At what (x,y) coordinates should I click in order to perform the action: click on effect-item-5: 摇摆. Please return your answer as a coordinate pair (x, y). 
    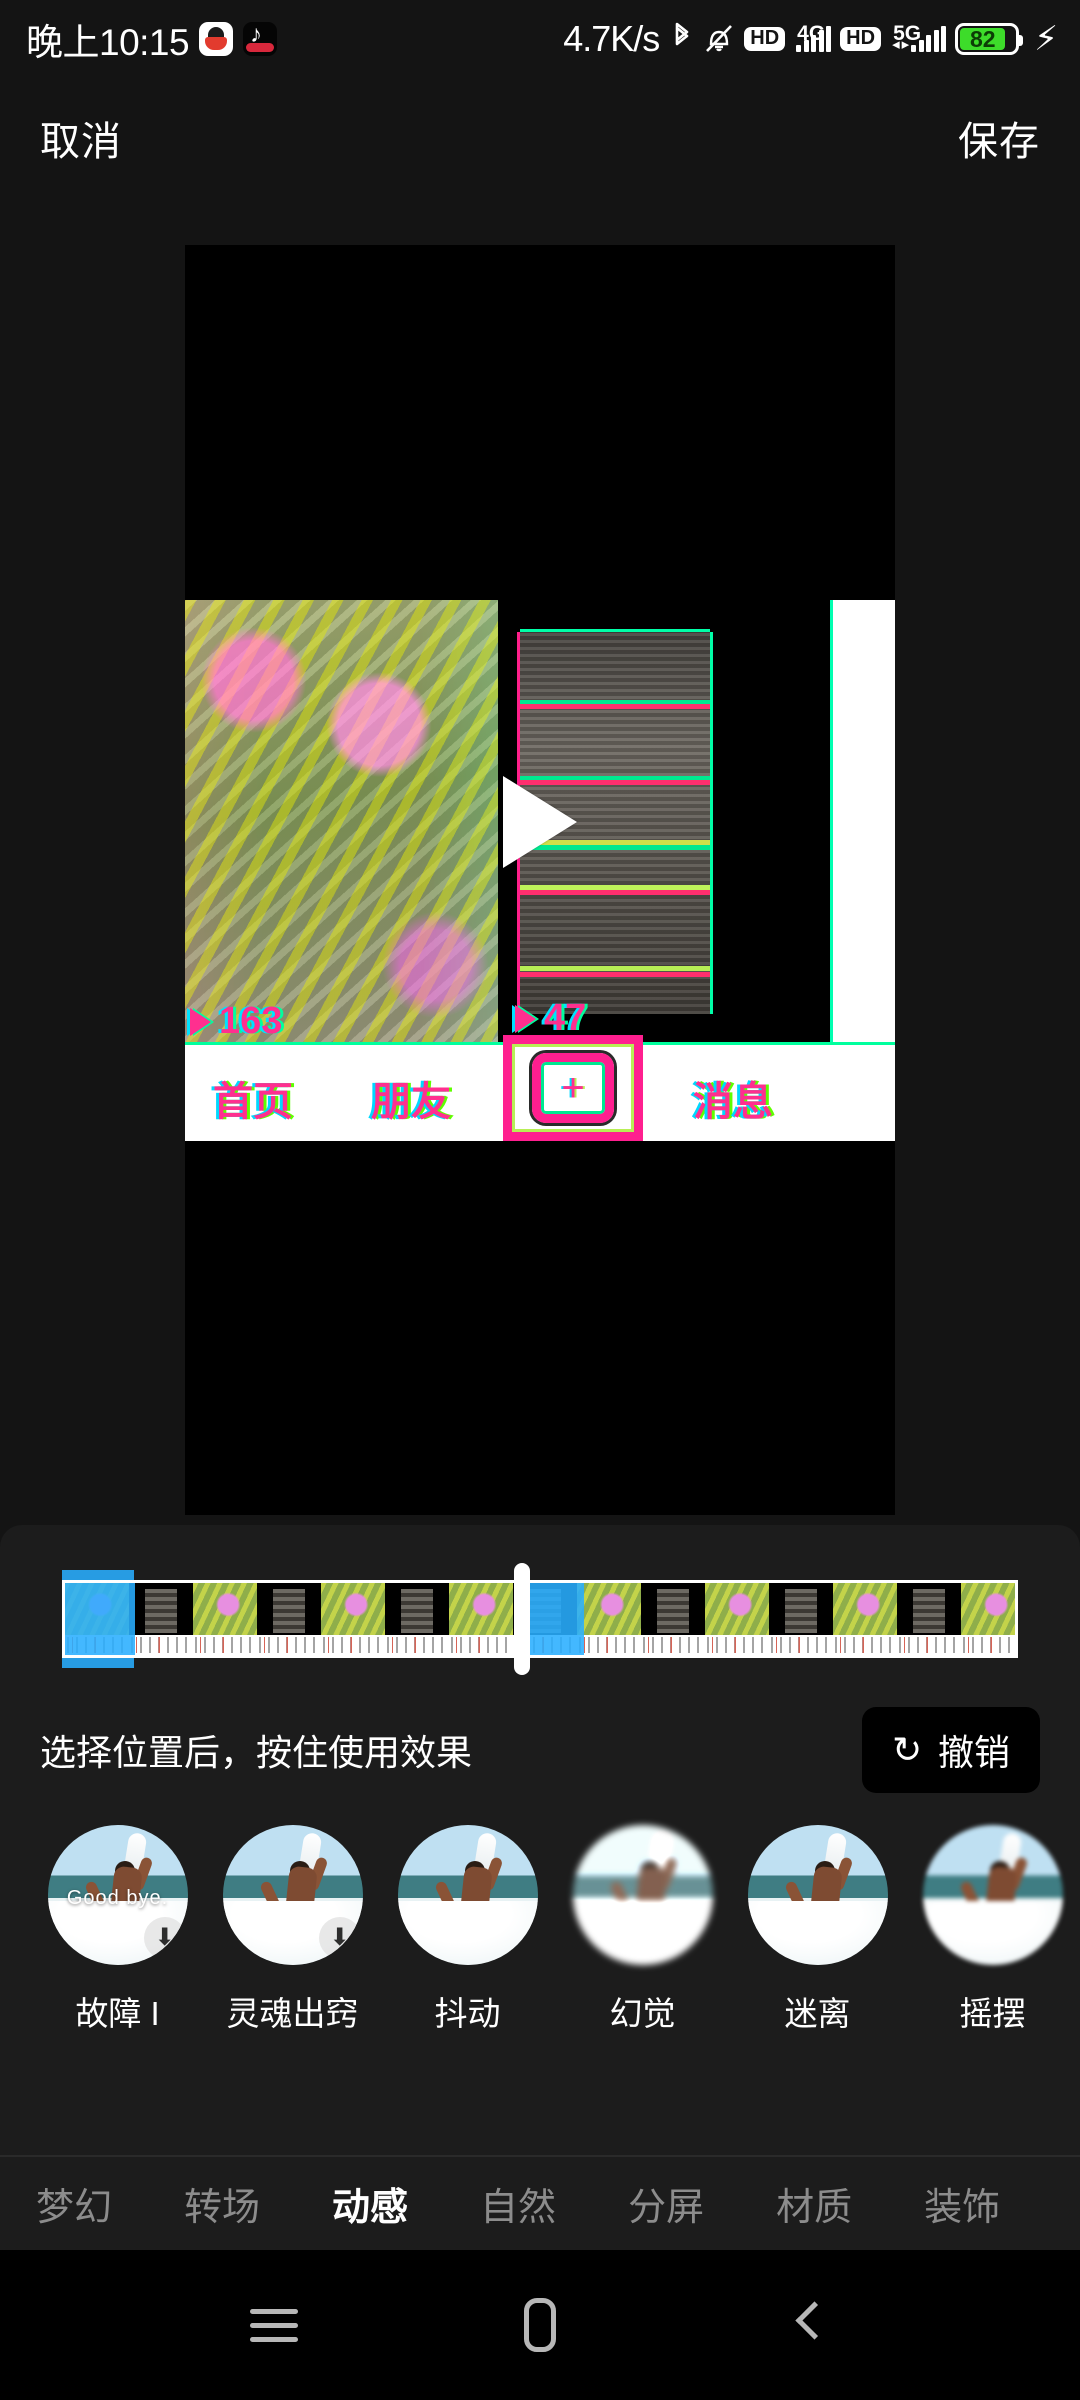
    Looking at the image, I should click on (992, 1950).